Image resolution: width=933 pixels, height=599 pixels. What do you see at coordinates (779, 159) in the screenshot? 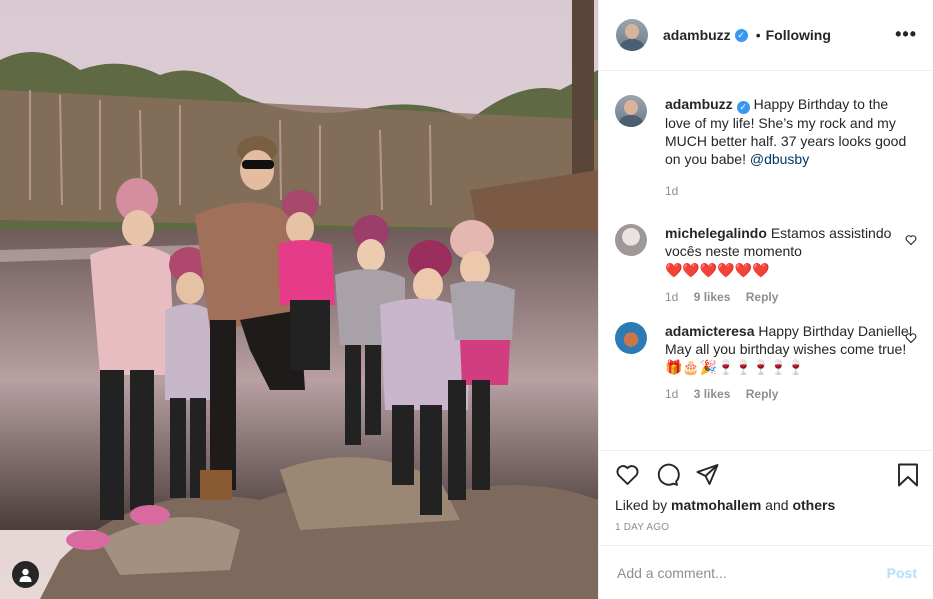
I see `caption-mention-link: @dbusby` at bounding box center [779, 159].